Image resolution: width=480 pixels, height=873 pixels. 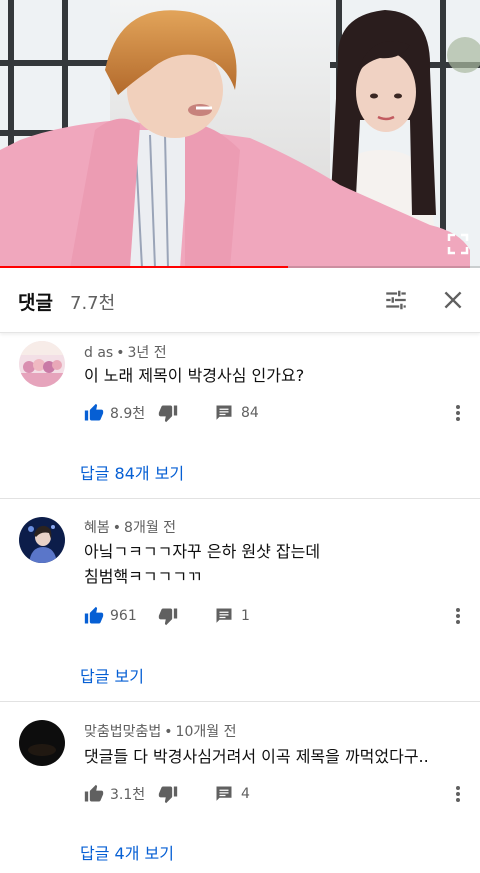 I want to click on comment-author: 혜봄, so click(x=97, y=528).